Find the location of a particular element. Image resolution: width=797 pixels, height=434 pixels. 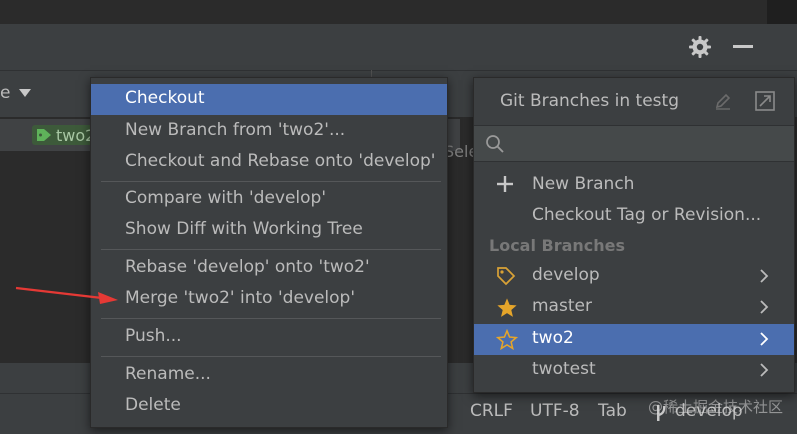

new-branch-action: New Branch is located at coordinates (634, 185).